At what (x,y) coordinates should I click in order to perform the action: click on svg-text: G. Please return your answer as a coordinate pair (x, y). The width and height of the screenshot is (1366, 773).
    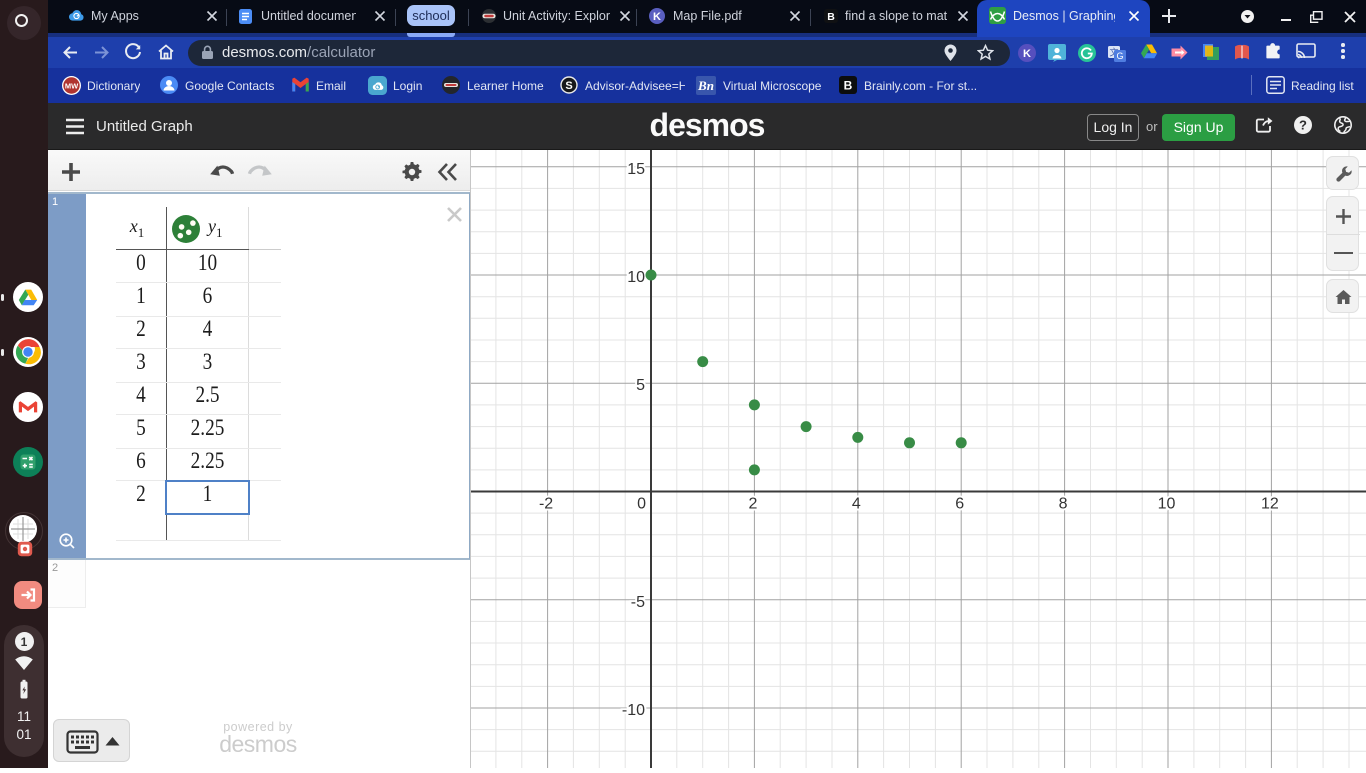
    Looking at the image, I should click on (1119, 56).